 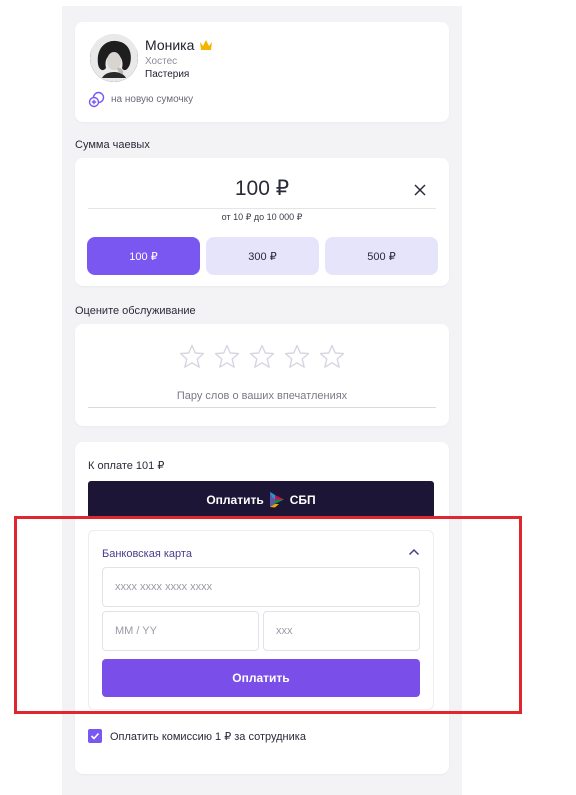 What do you see at coordinates (414, 552) in the screenshot?
I see `chevron-up-icon` at bounding box center [414, 552].